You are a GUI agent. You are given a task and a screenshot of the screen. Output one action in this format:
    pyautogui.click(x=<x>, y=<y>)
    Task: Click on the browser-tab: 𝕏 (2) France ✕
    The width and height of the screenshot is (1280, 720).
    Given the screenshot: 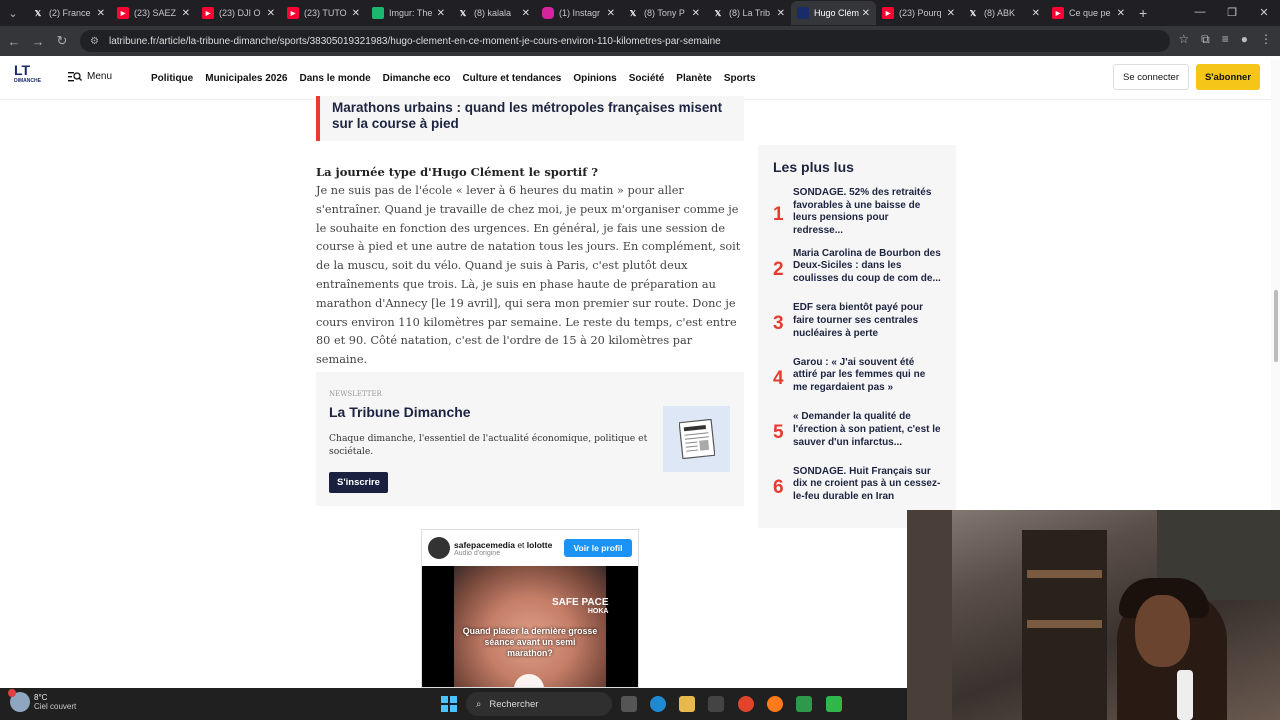 What is the action you would take?
    pyautogui.click(x=68, y=13)
    